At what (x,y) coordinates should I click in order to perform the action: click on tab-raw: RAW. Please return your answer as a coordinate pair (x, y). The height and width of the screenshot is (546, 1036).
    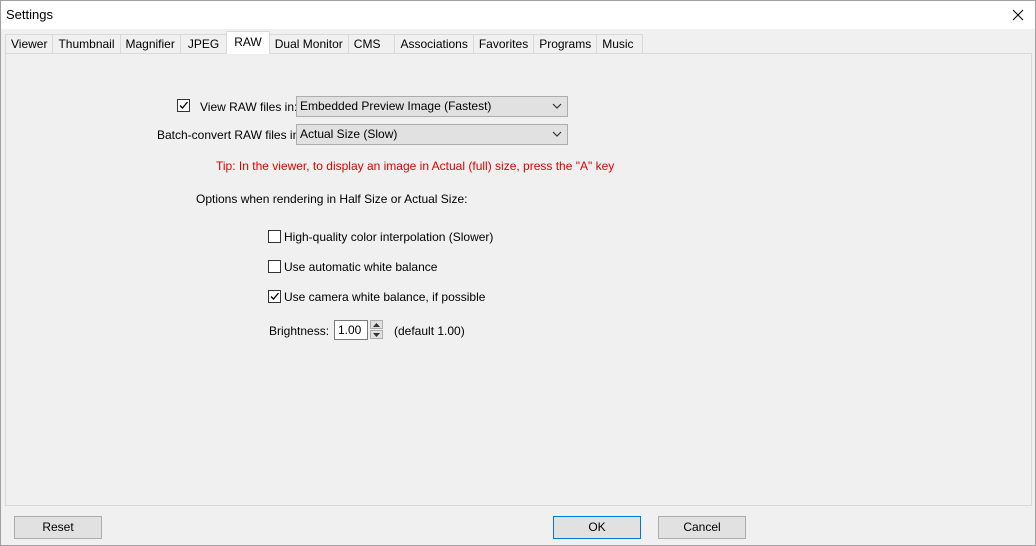
    Looking at the image, I should click on (248, 42).